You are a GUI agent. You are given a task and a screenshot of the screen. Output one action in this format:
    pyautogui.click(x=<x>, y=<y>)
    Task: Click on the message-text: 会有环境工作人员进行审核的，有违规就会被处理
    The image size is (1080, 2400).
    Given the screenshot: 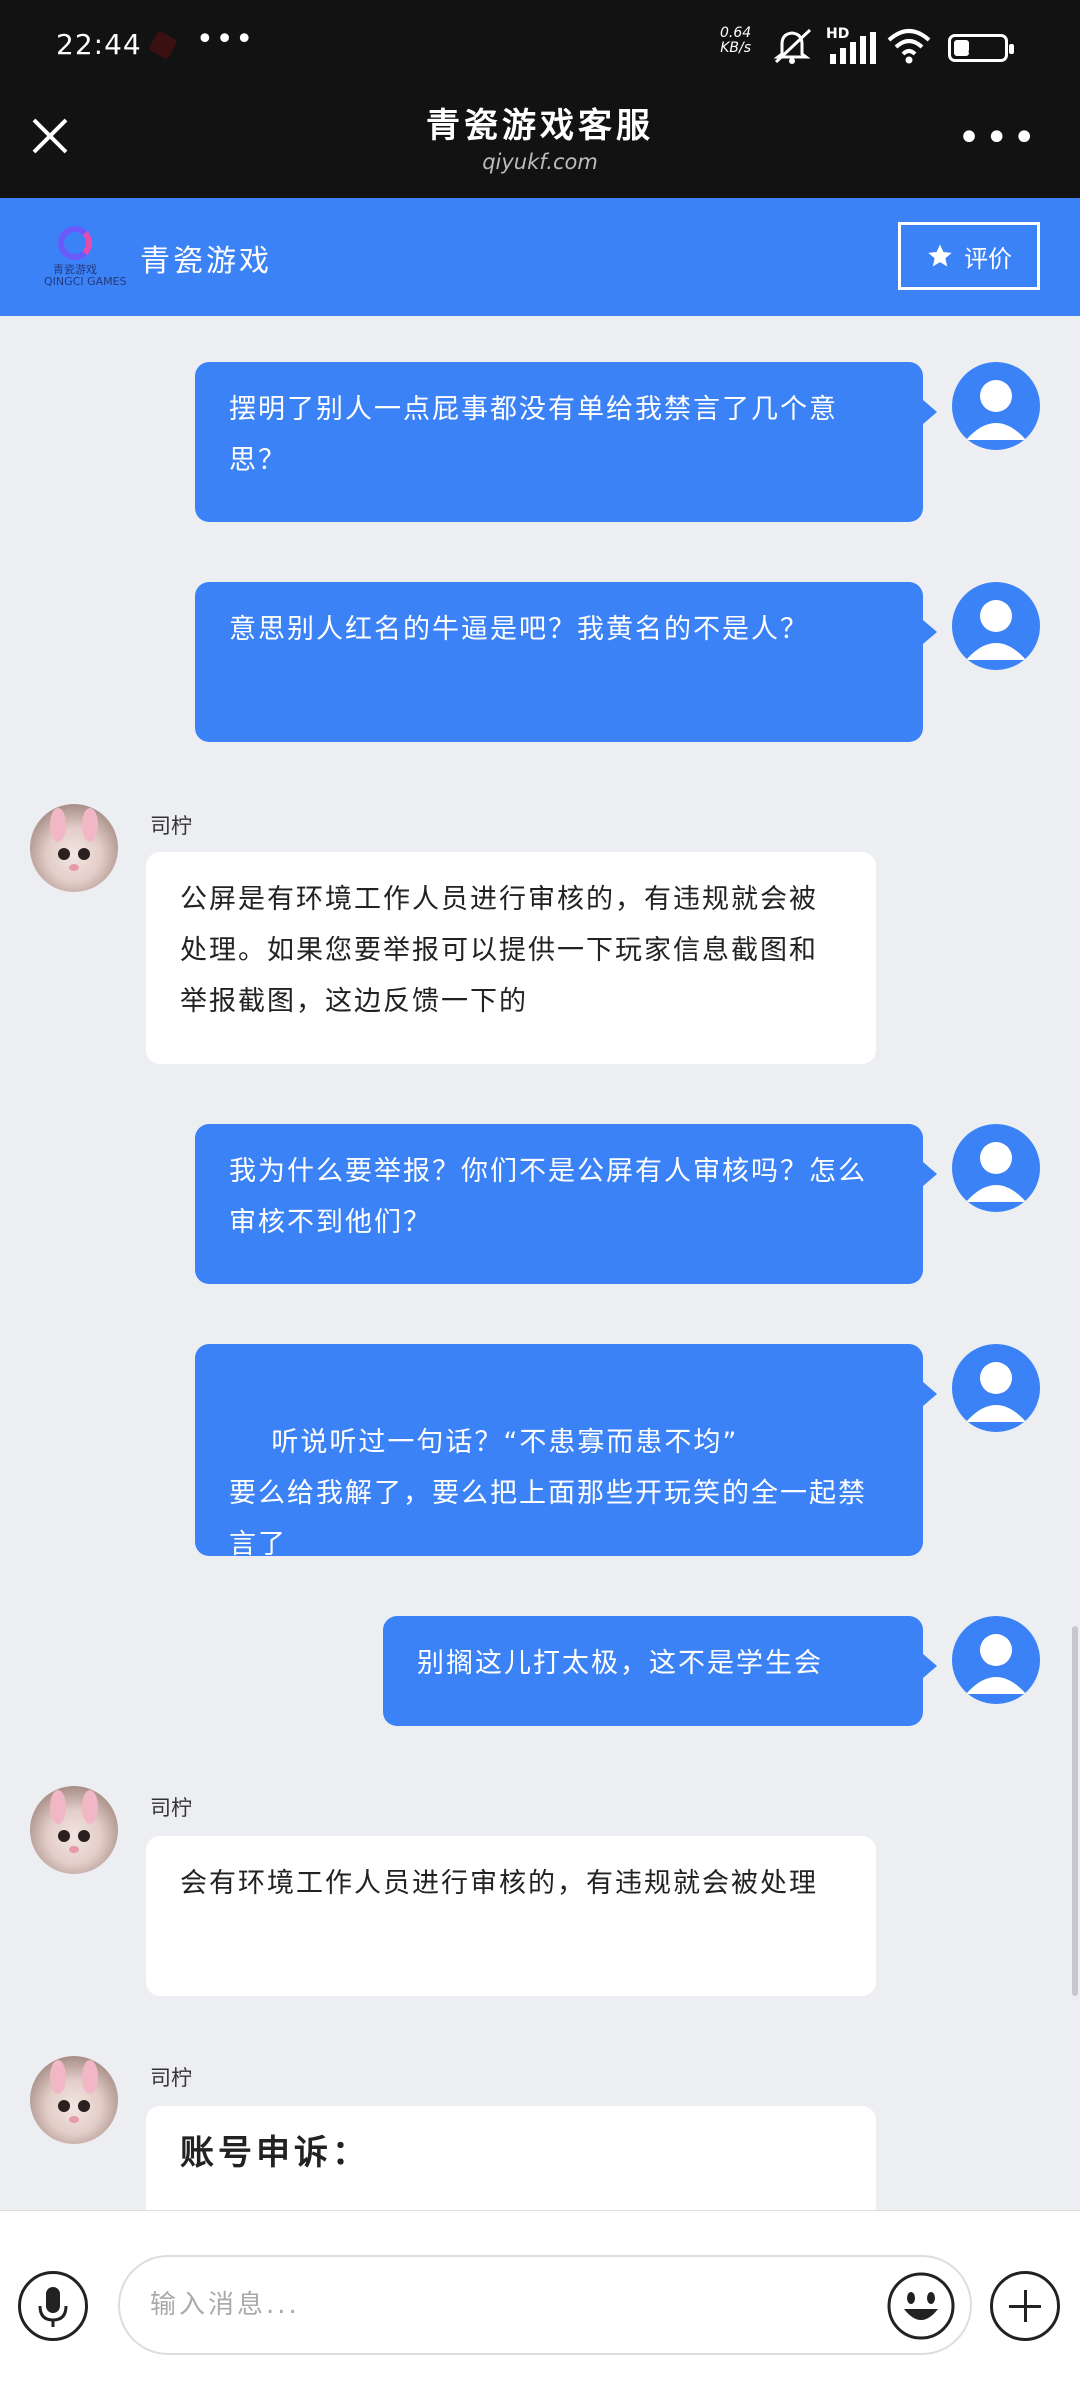 What is the action you would take?
    pyautogui.click(x=499, y=1883)
    